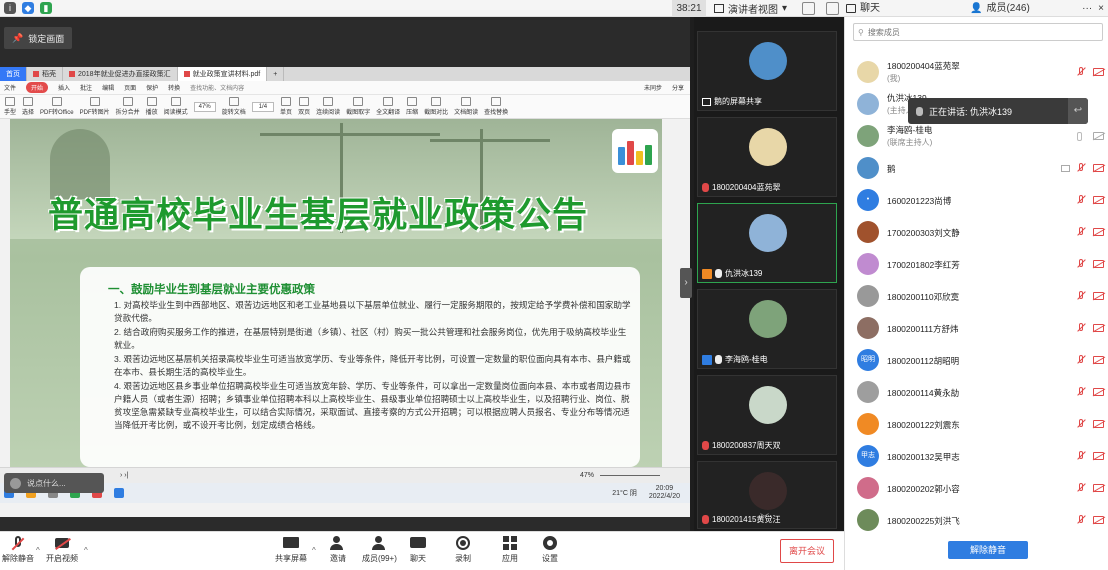 Image resolution: width=1108 pixels, height=570 pixels. What do you see at coordinates (64, 87) in the screenshot?
I see `wps-menu-insert: 插入` at bounding box center [64, 87].